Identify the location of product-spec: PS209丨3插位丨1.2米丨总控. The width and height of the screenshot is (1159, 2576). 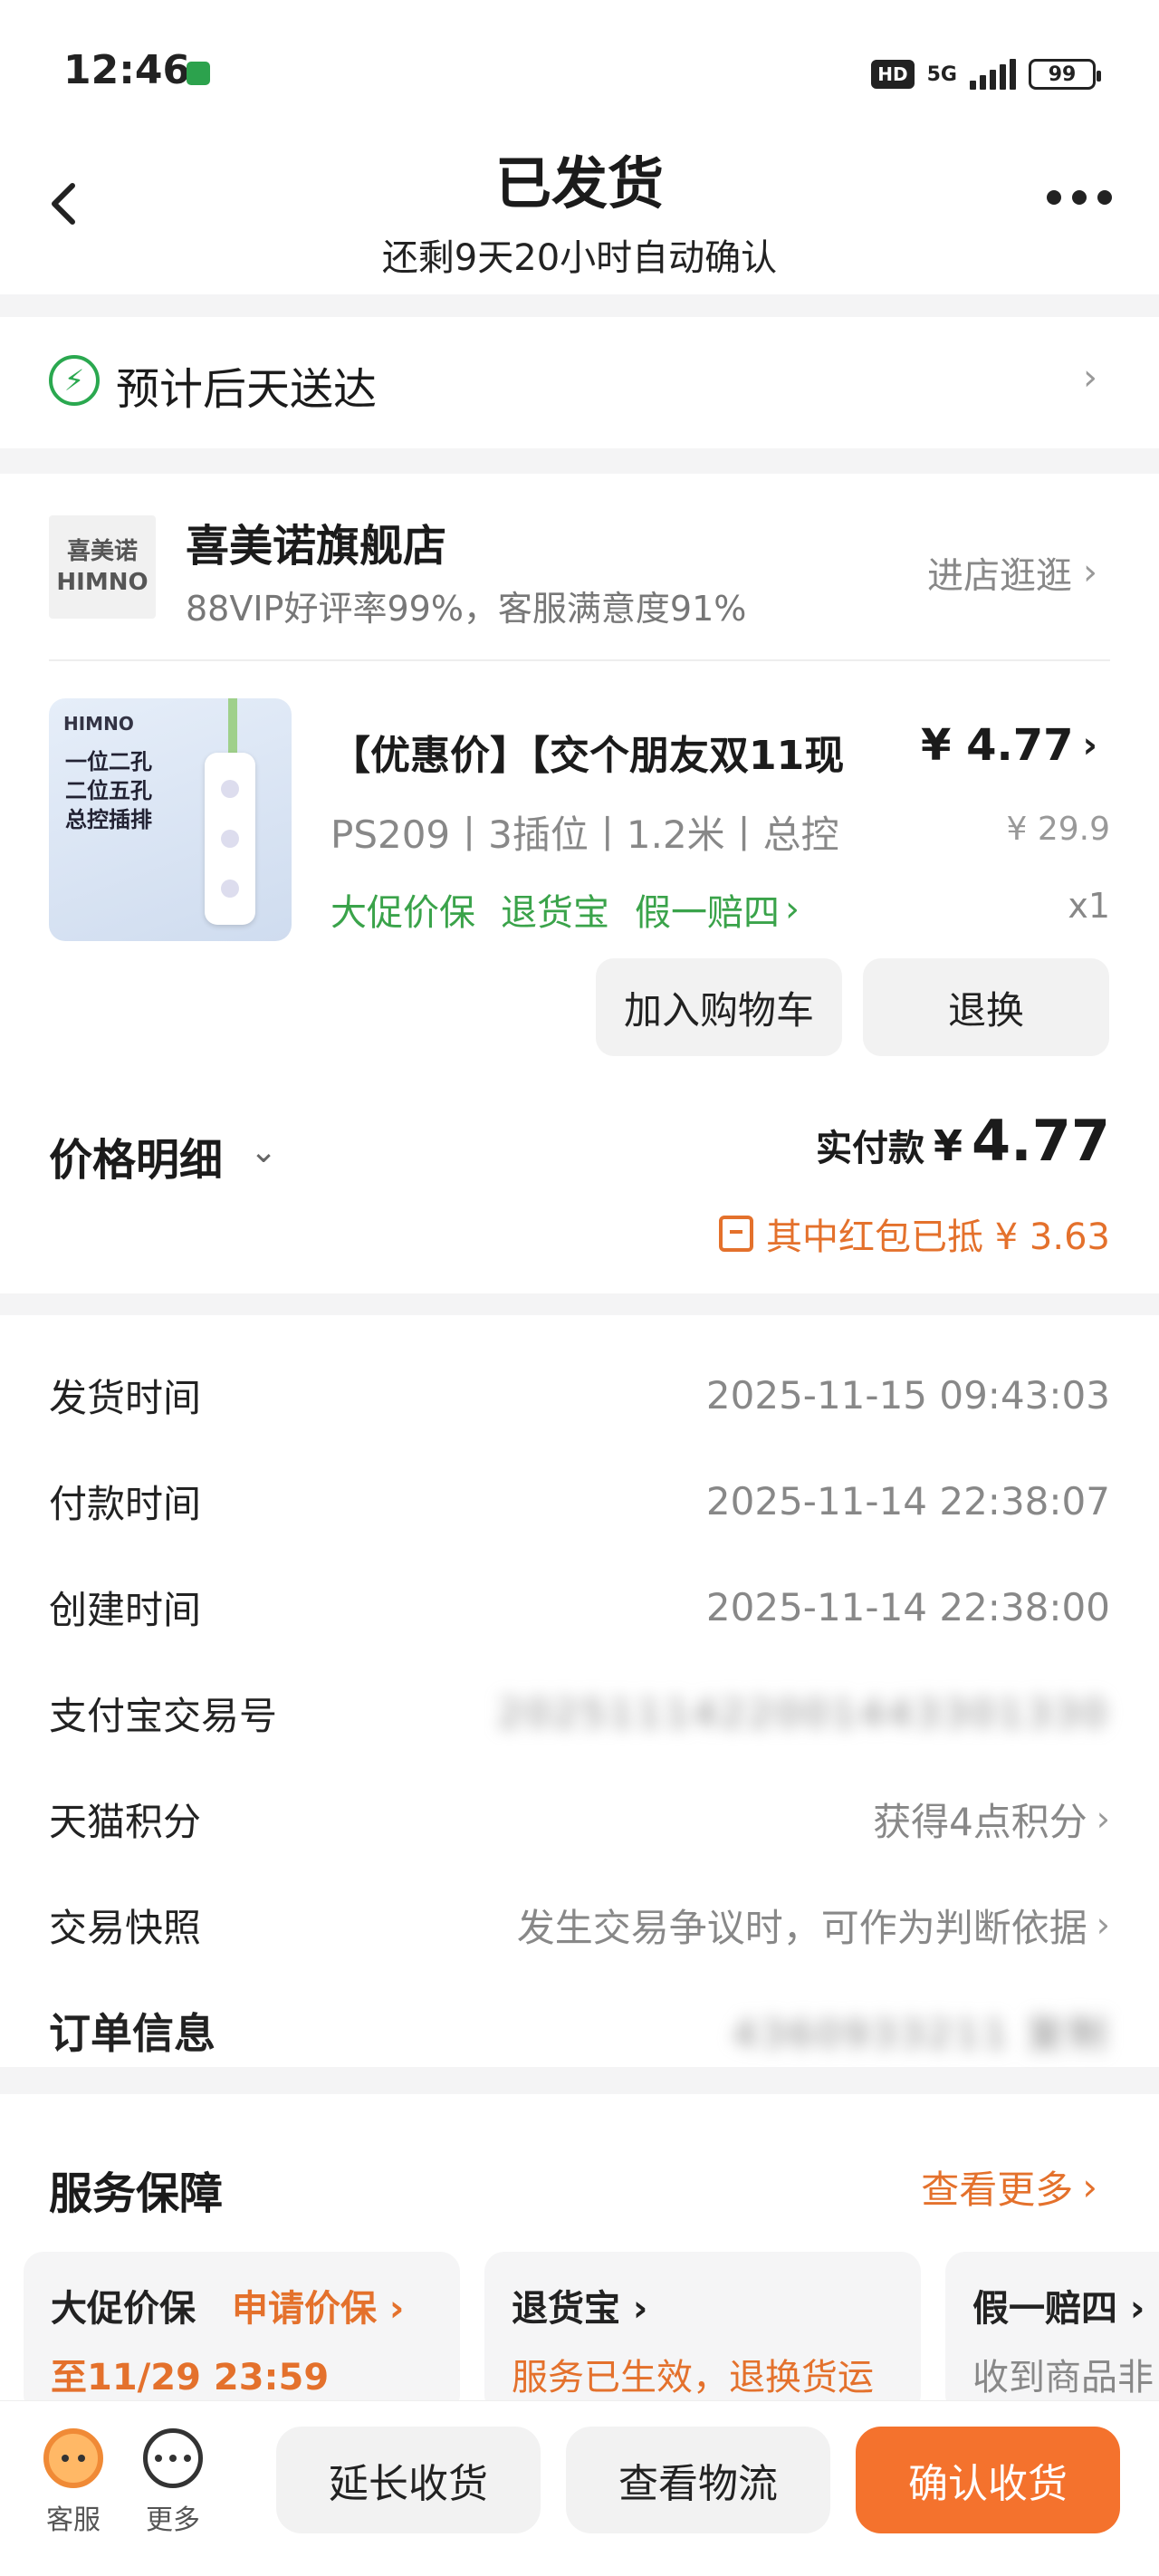
(584, 834).